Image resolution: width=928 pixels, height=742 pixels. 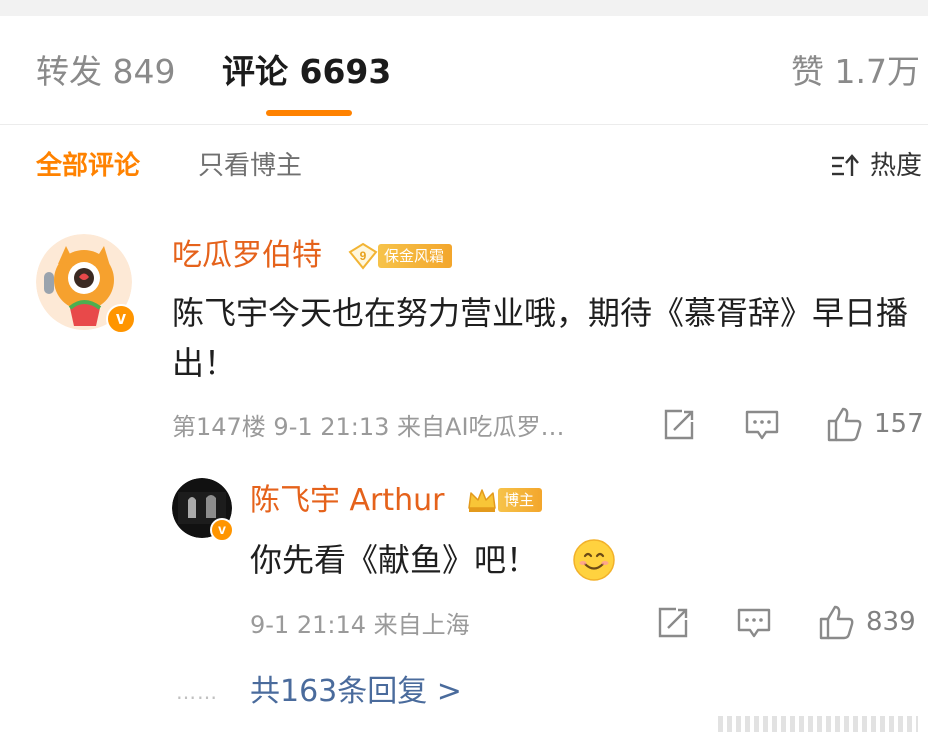 What do you see at coordinates (895, 166) in the screenshot?
I see `sort-label: 热度` at bounding box center [895, 166].